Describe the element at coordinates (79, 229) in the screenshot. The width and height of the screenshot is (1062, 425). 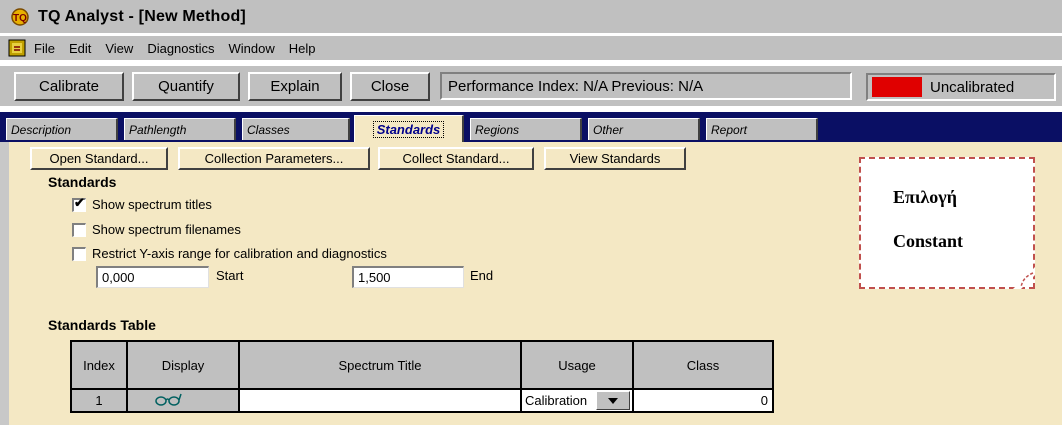
I see `show-filenames-checkbox` at that location.